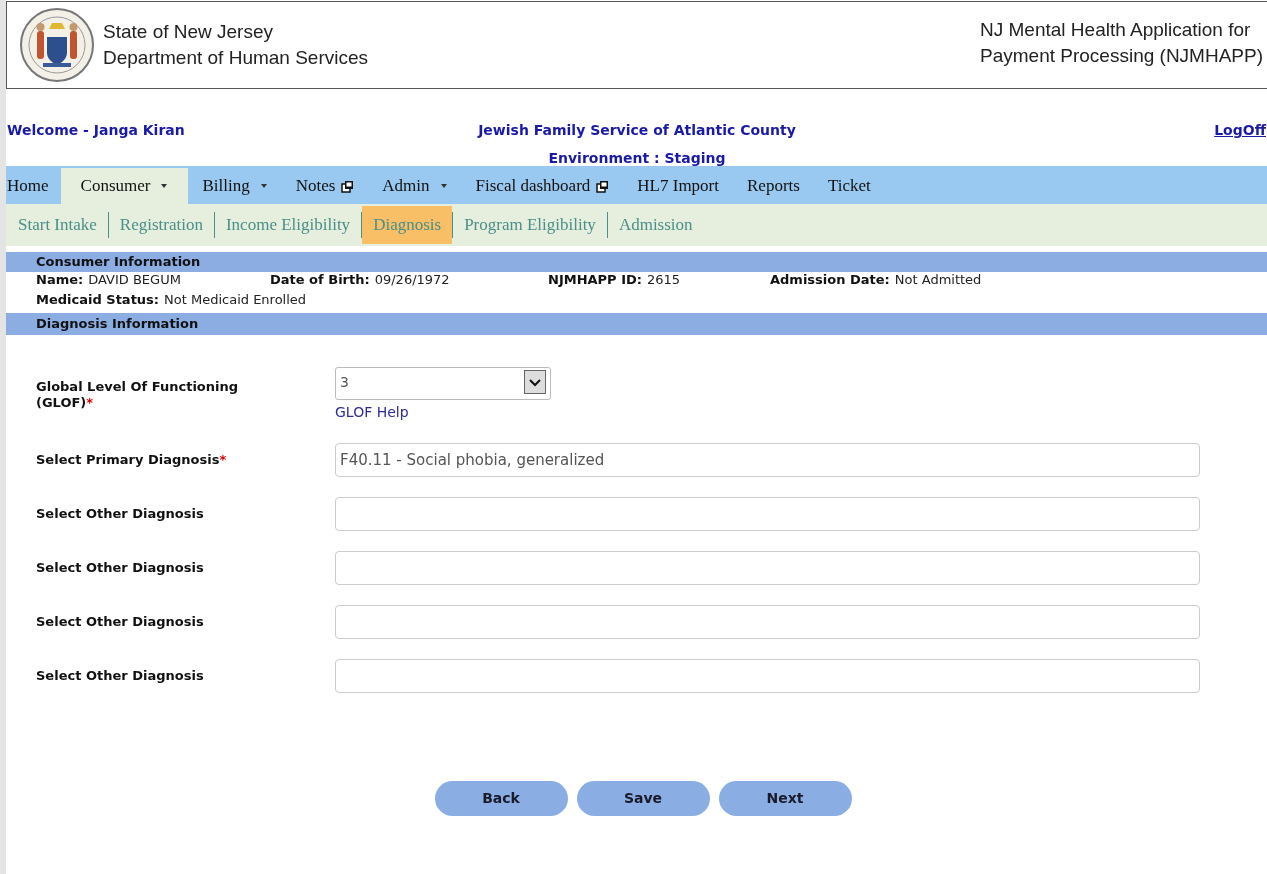 This screenshot has height=874, width=1267. I want to click on form-button: Back, so click(501, 798).